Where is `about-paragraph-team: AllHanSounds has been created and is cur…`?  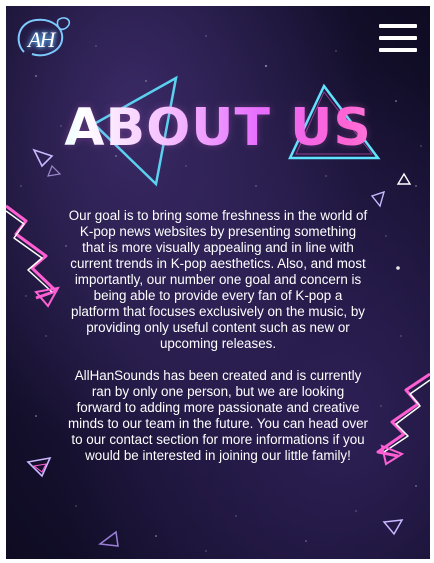 about-paragraph-team: AllHanSounds has been created and is cur… is located at coordinates (218, 415).